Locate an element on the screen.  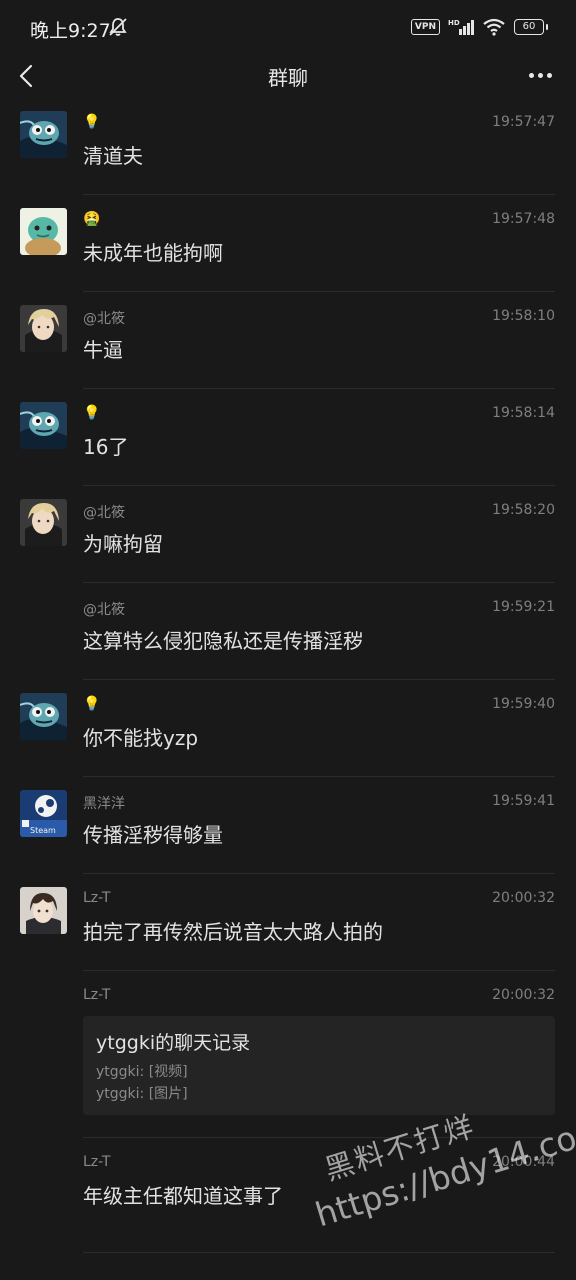
hd-label: HD is located at coordinates (454, 23).